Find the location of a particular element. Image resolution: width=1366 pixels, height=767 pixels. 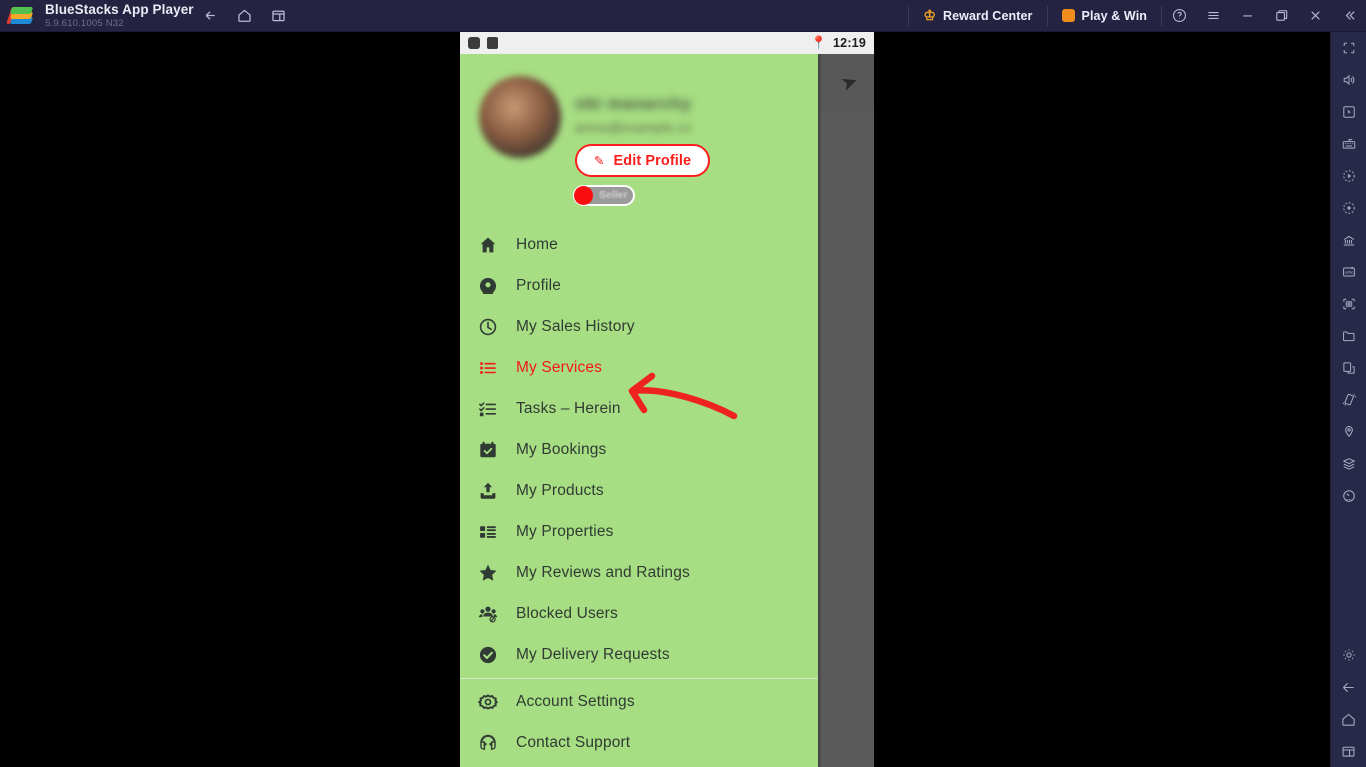

fullscreen-icon is located at coordinates (1348, 48).